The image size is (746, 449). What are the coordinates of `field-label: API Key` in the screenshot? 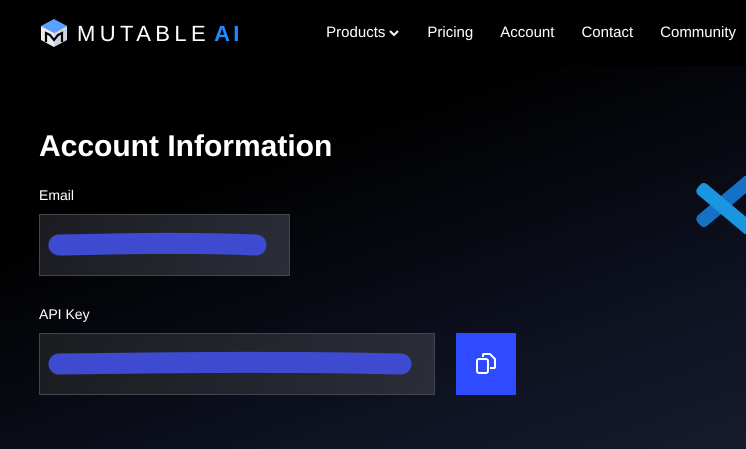 It's located at (65, 314).